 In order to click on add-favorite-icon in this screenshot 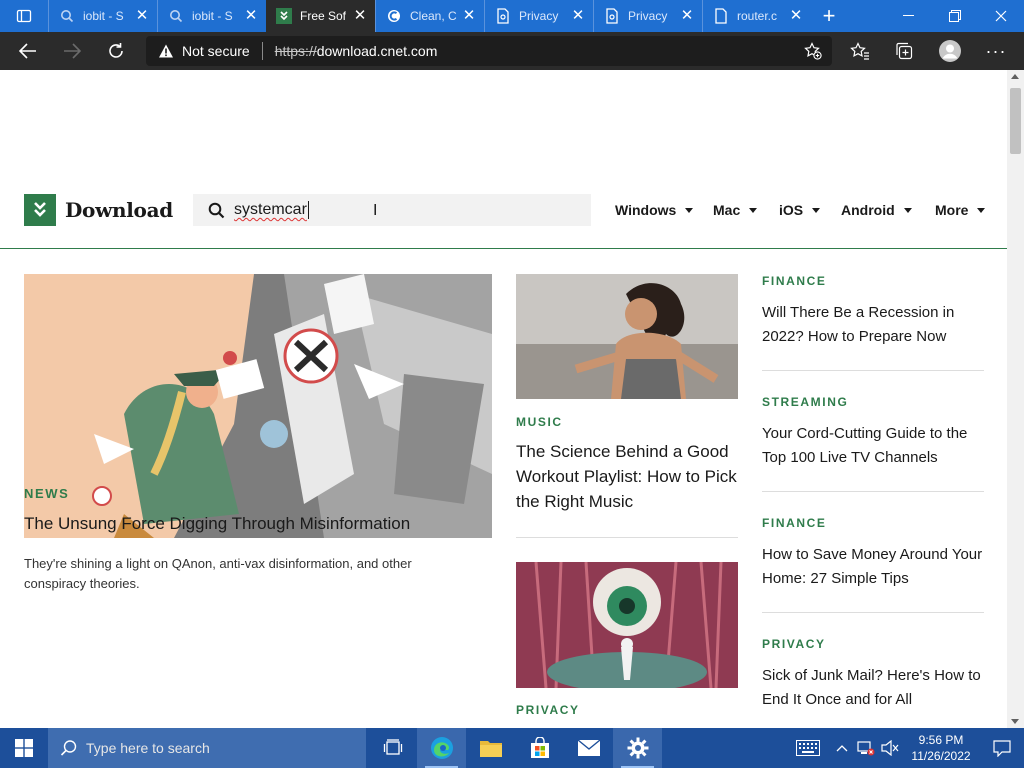, I will do `click(813, 52)`.